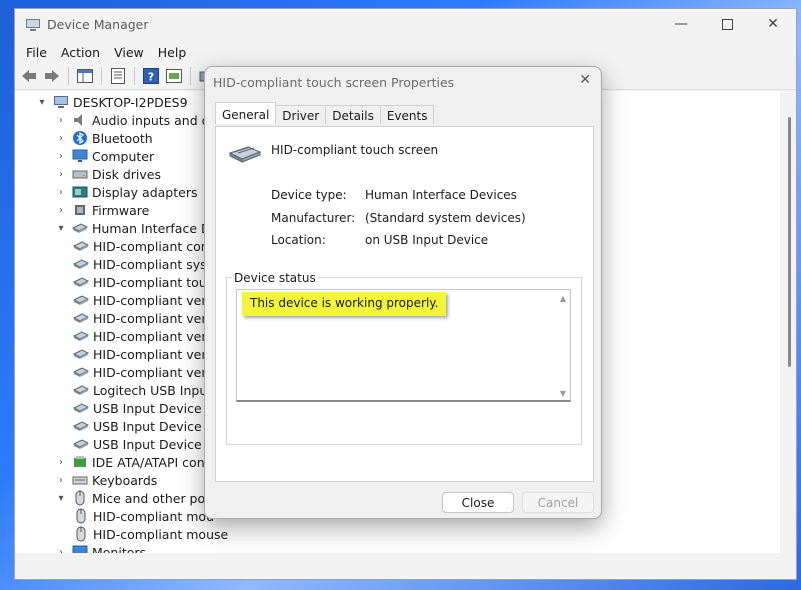 The image size is (801, 590). I want to click on tree-item: Logitech USB Input I, so click(146, 390).